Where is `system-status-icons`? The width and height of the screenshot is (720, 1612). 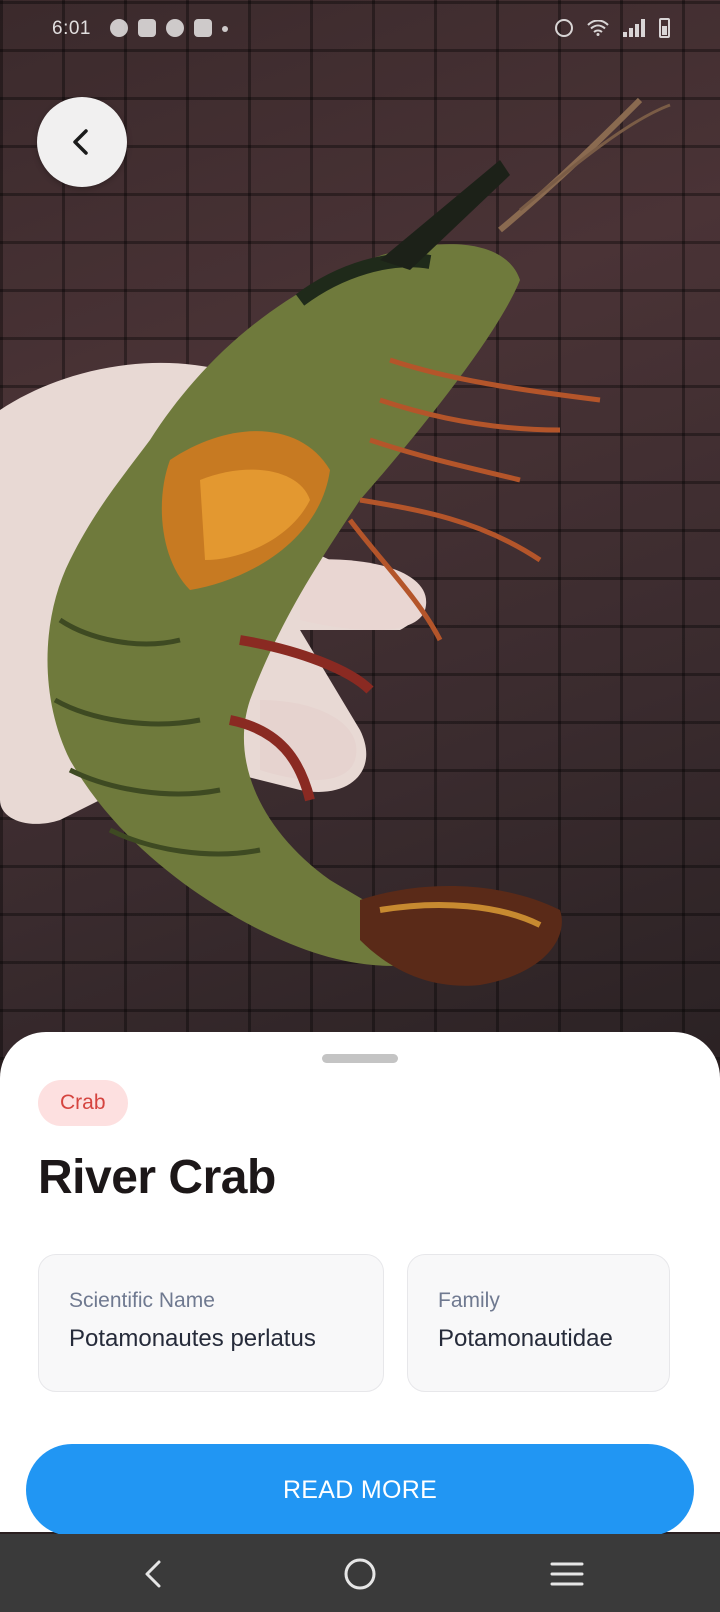
system-status-icons is located at coordinates (612, 28).